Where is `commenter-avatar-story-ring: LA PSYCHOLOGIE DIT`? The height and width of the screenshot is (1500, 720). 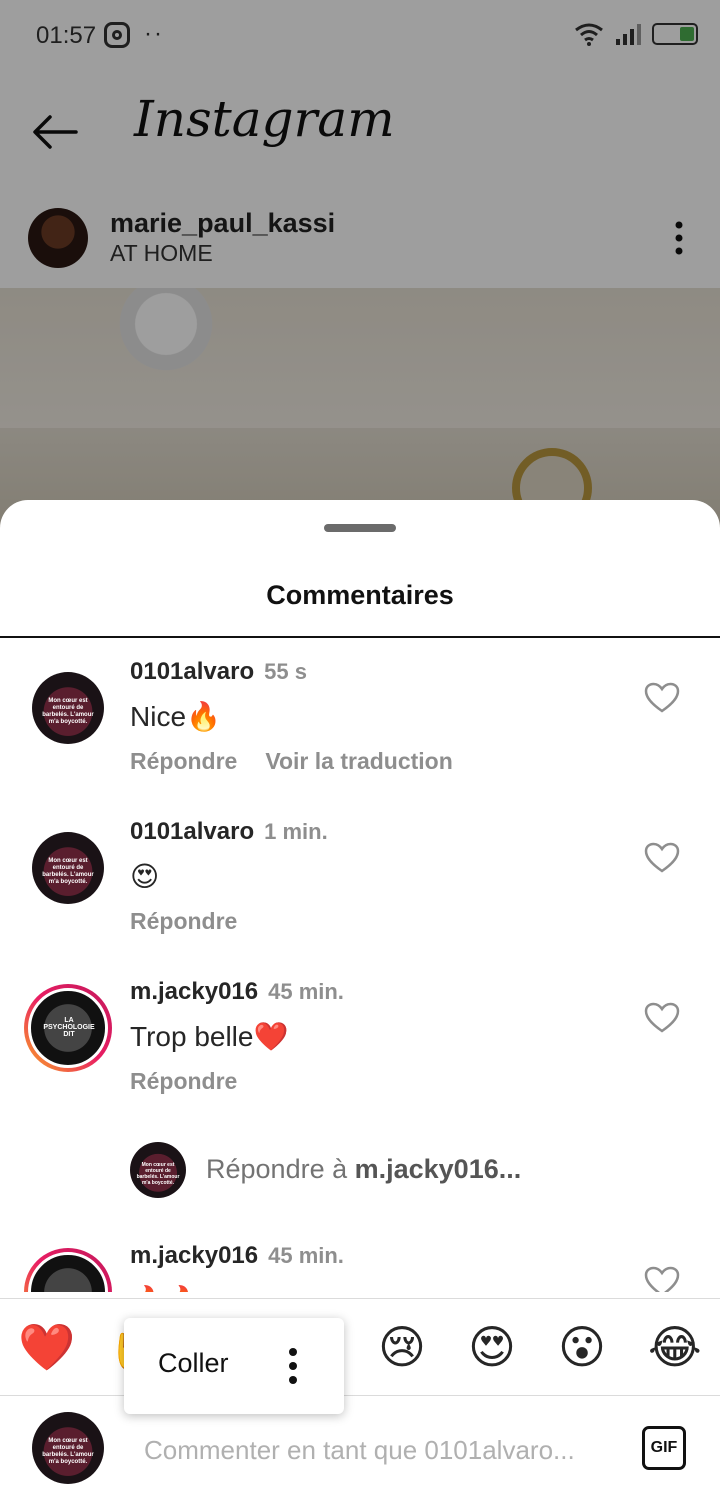 commenter-avatar-story-ring: LA PSYCHOLOGIE DIT is located at coordinates (68, 1028).